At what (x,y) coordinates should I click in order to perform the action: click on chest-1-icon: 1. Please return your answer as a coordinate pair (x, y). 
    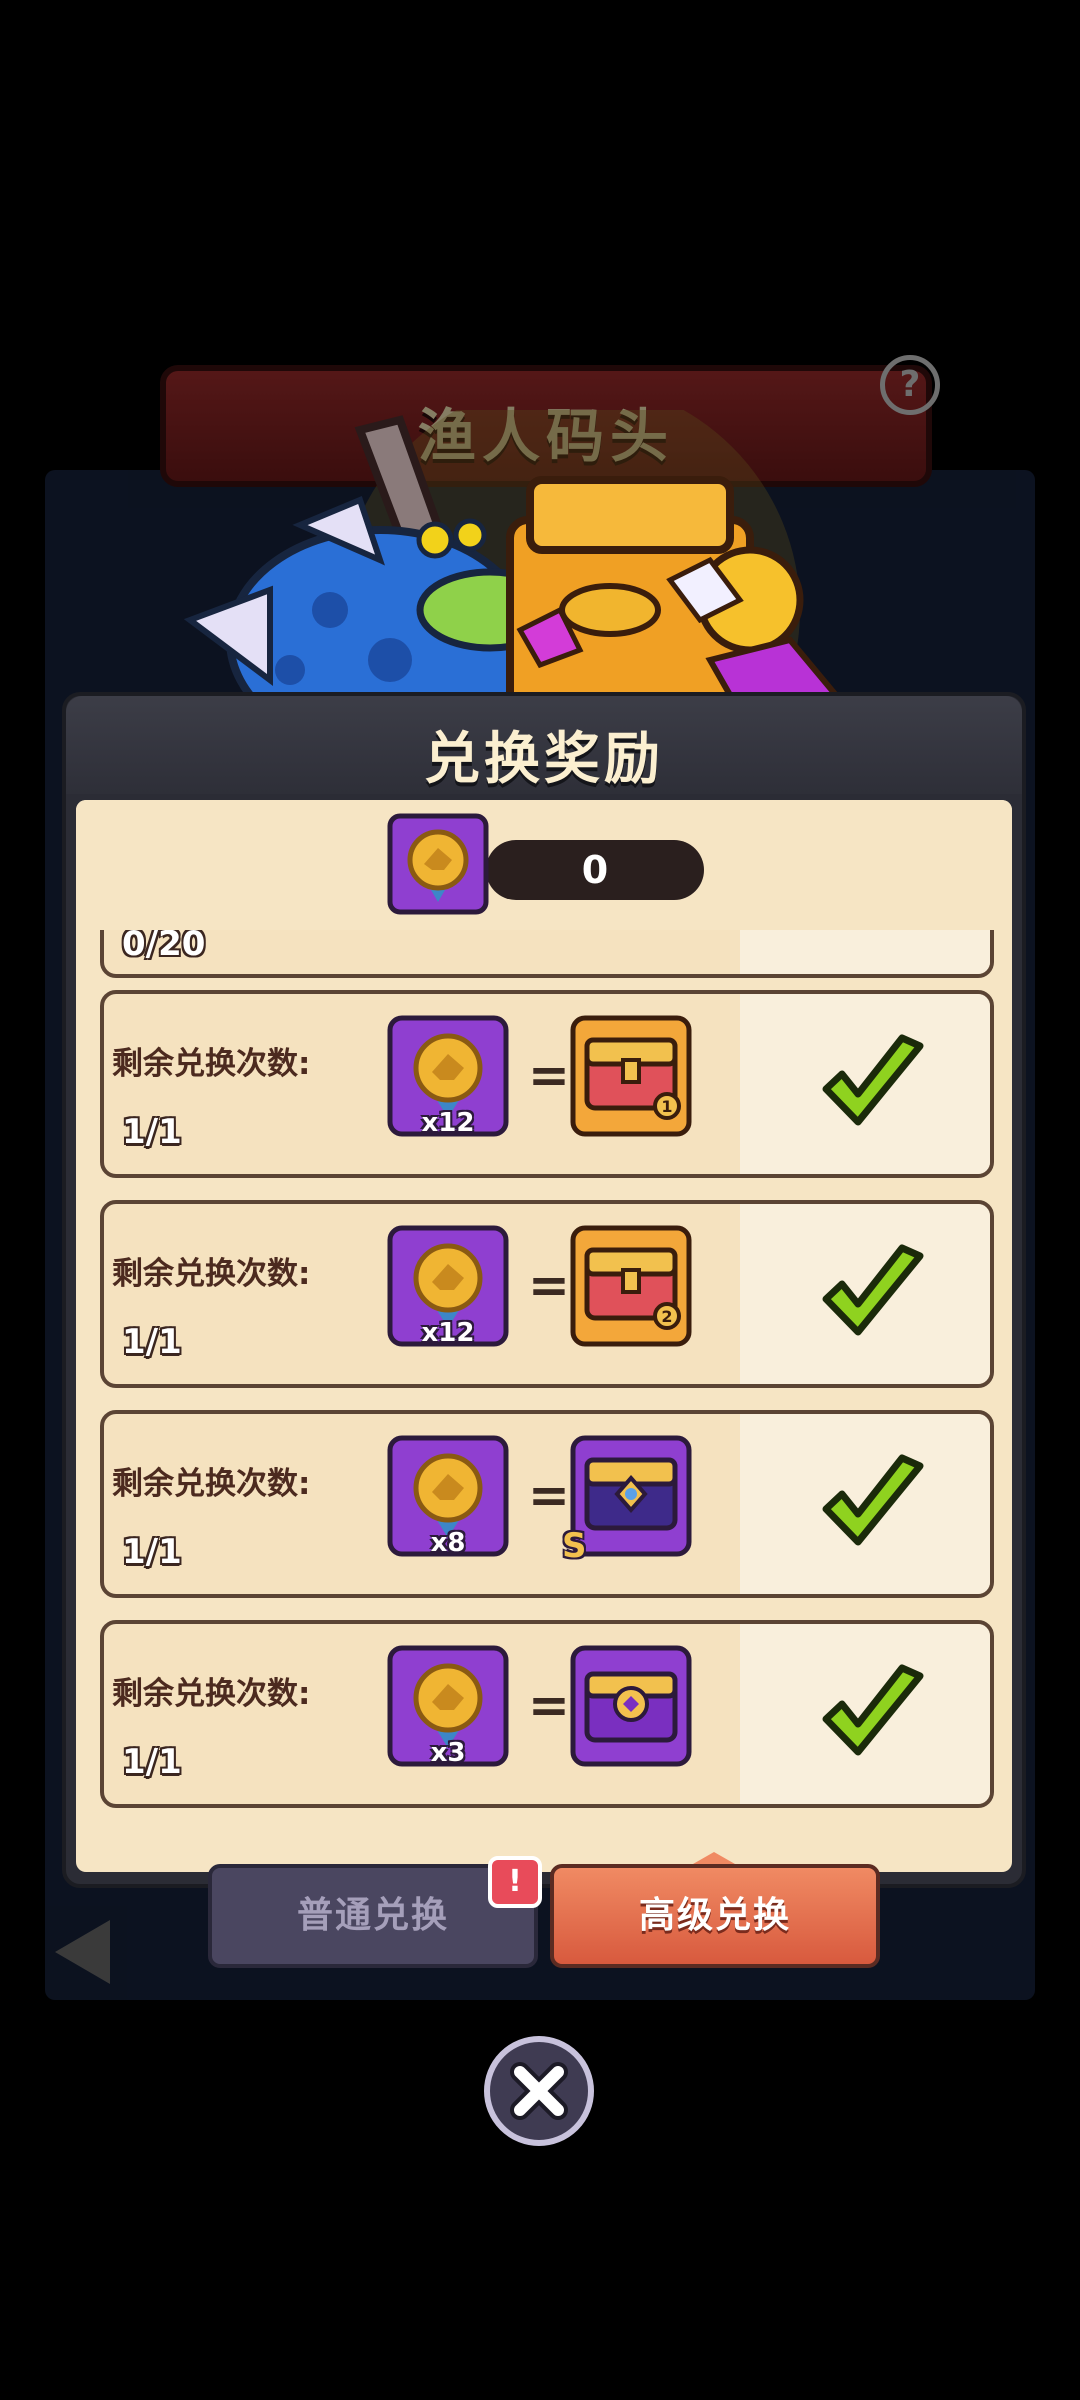
    Looking at the image, I should click on (631, 1076).